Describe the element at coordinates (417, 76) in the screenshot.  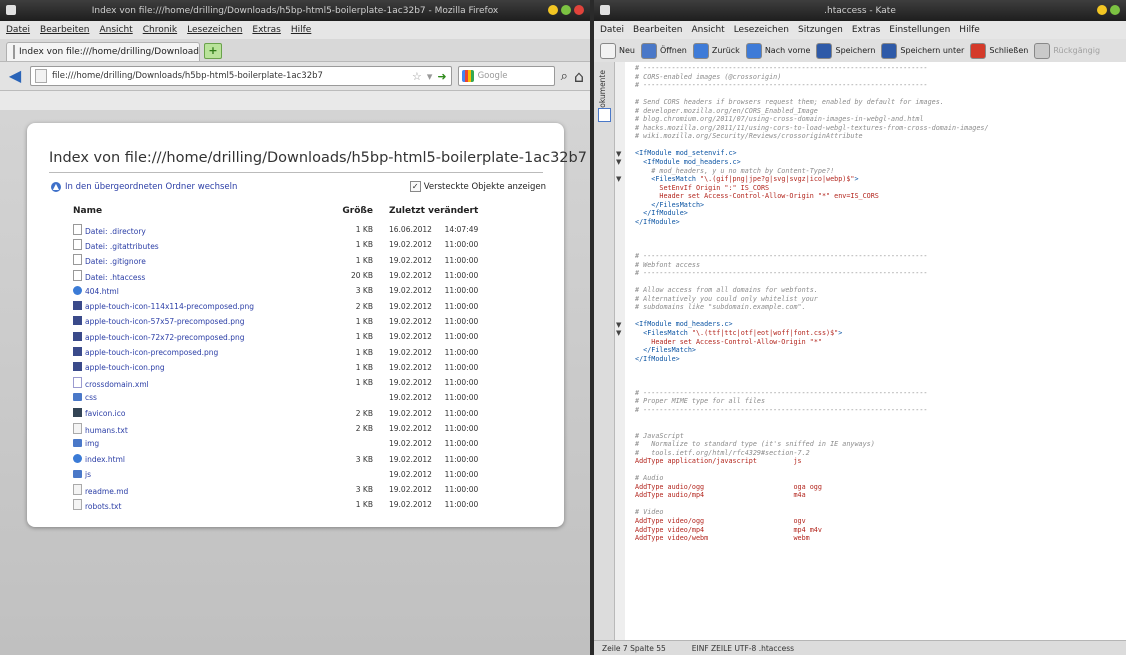
I see `bookmark-star-icon: ☆` at that location.